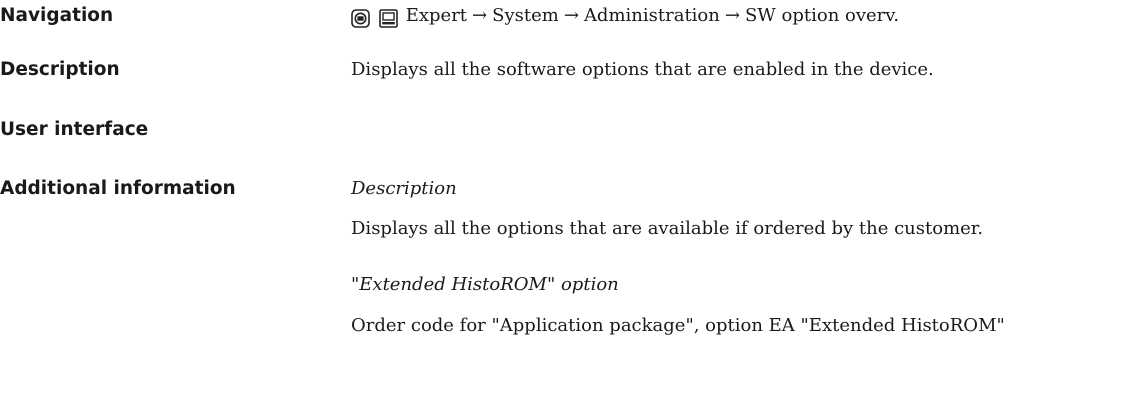 The width and height of the screenshot is (1137, 398). I want to click on nav-path-item-1: Expert, so click(436, 15).